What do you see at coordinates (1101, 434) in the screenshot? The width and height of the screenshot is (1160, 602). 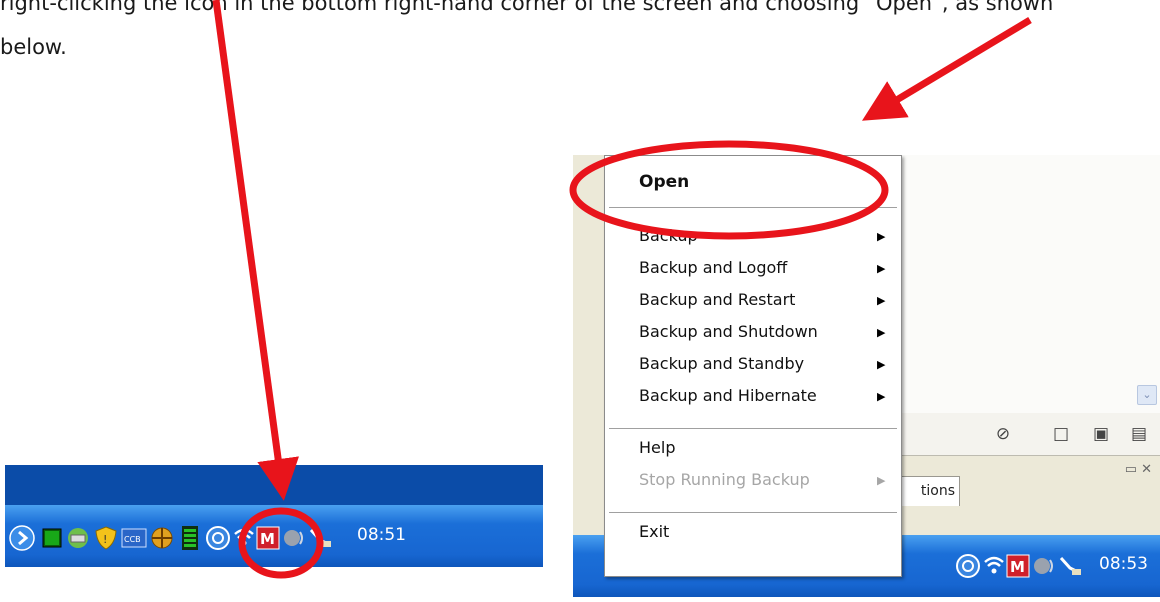 I see `save-icon: ▣` at bounding box center [1101, 434].